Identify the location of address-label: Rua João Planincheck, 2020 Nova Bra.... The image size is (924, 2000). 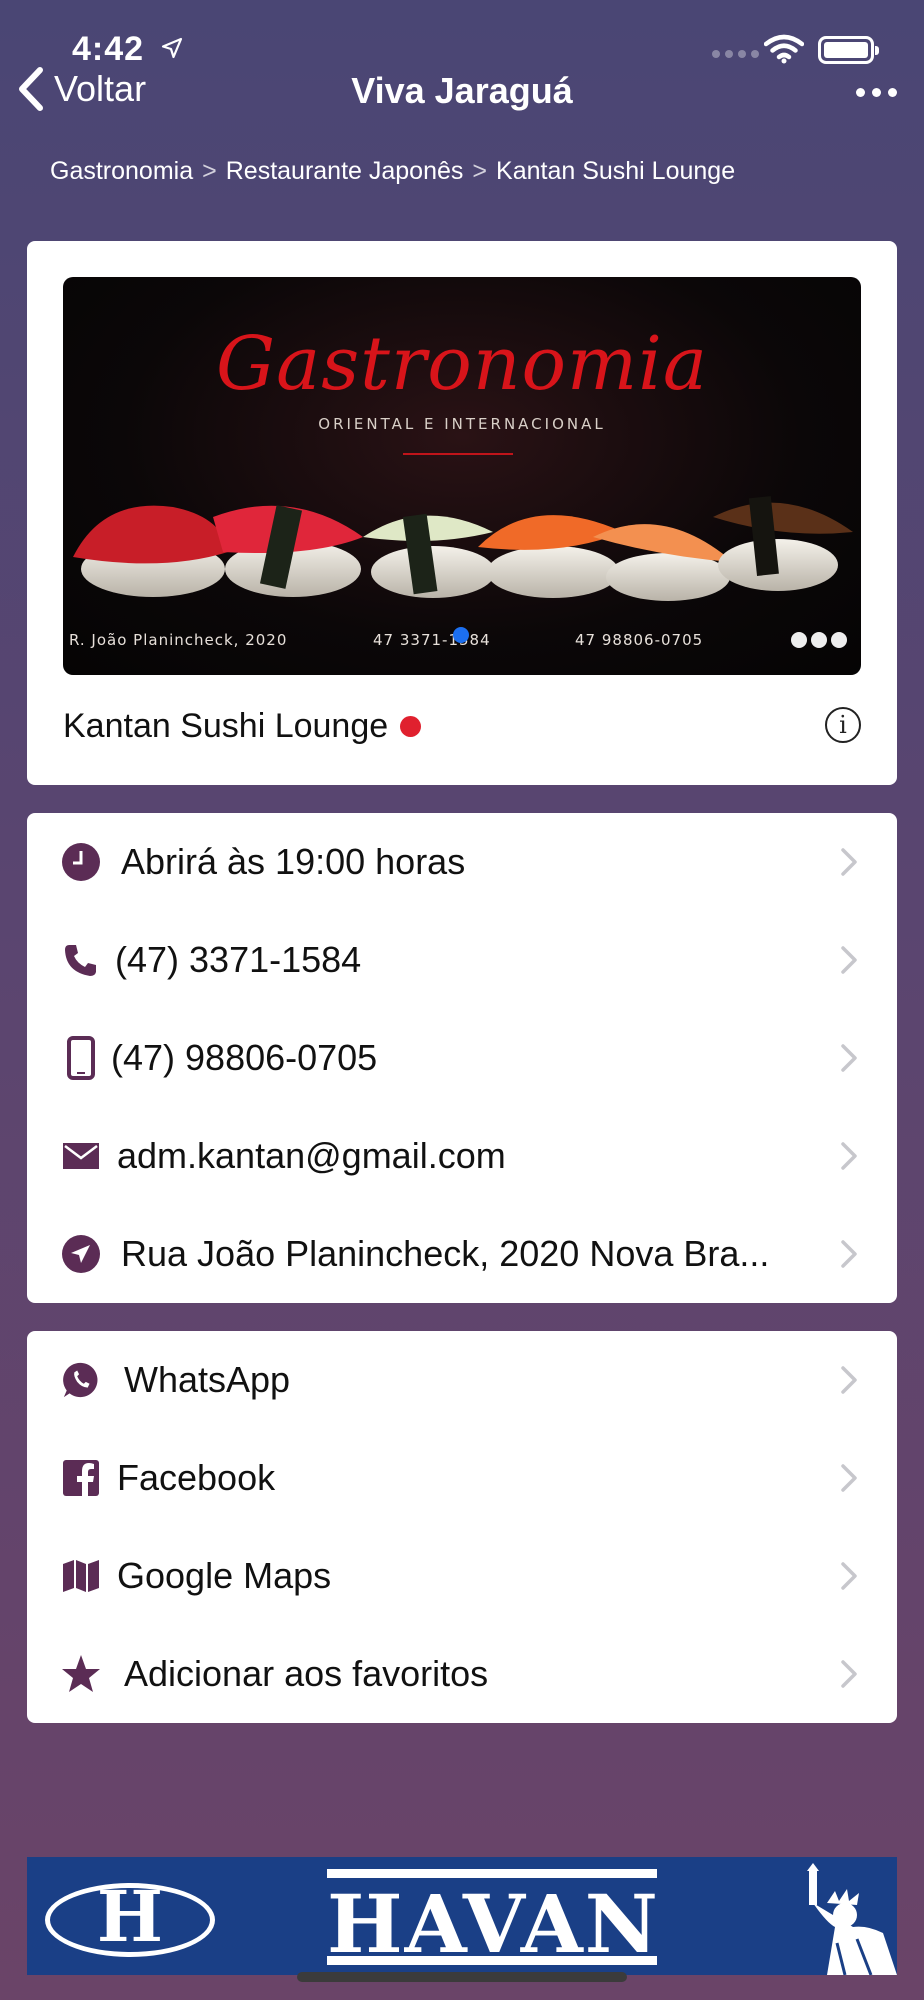
(445, 1253).